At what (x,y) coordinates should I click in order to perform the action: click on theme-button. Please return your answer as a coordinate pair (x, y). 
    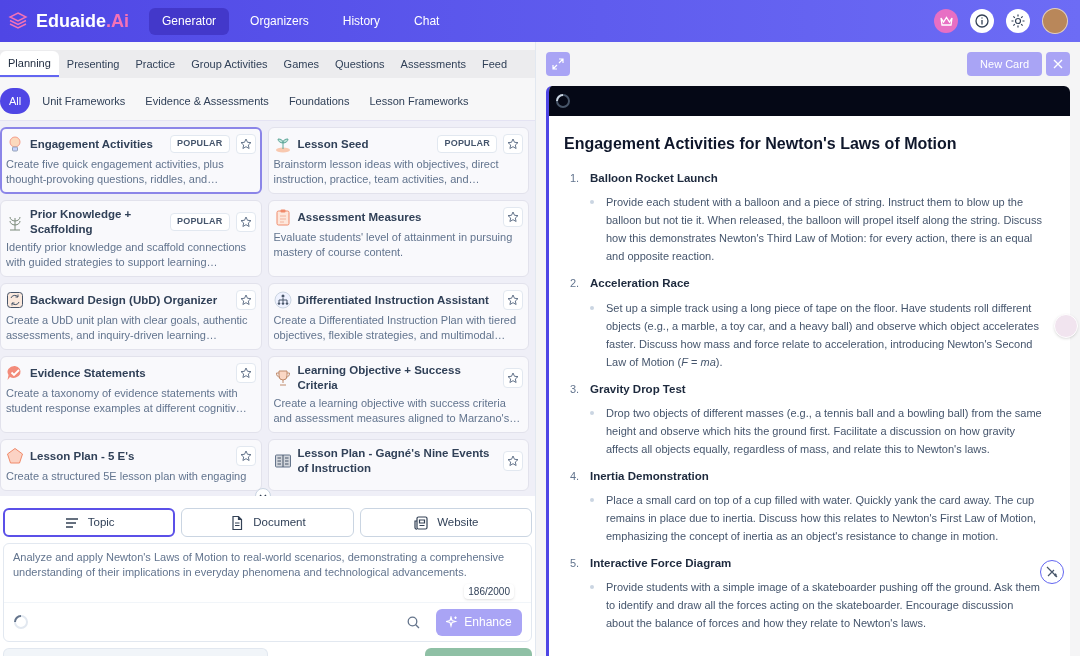
    Looking at the image, I should click on (1018, 21).